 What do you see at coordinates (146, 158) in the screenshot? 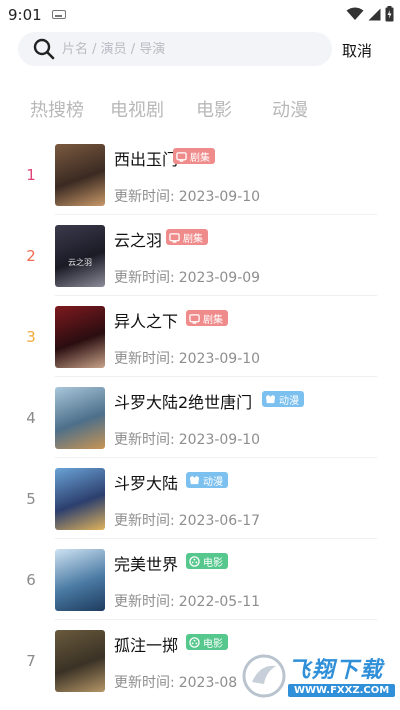
I see `item-title: 西出玉门` at bounding box center [146, 158].